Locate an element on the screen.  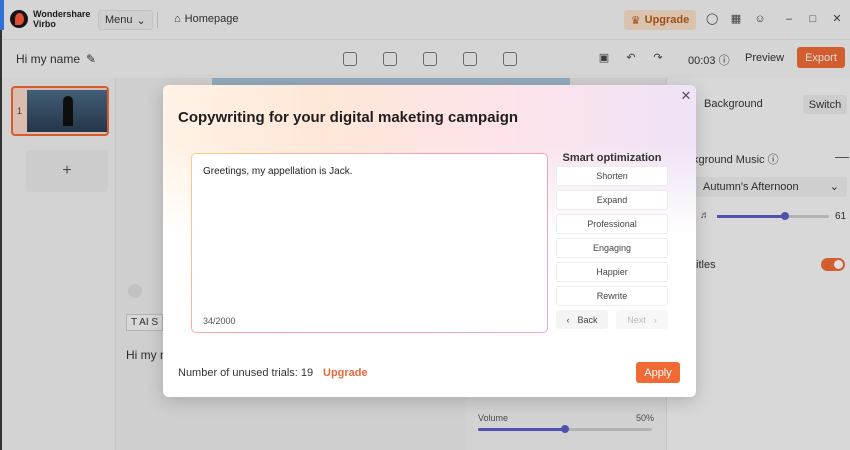
editor-text: Greetings, my appellation is Jack. is located at coordinates (278, 171).